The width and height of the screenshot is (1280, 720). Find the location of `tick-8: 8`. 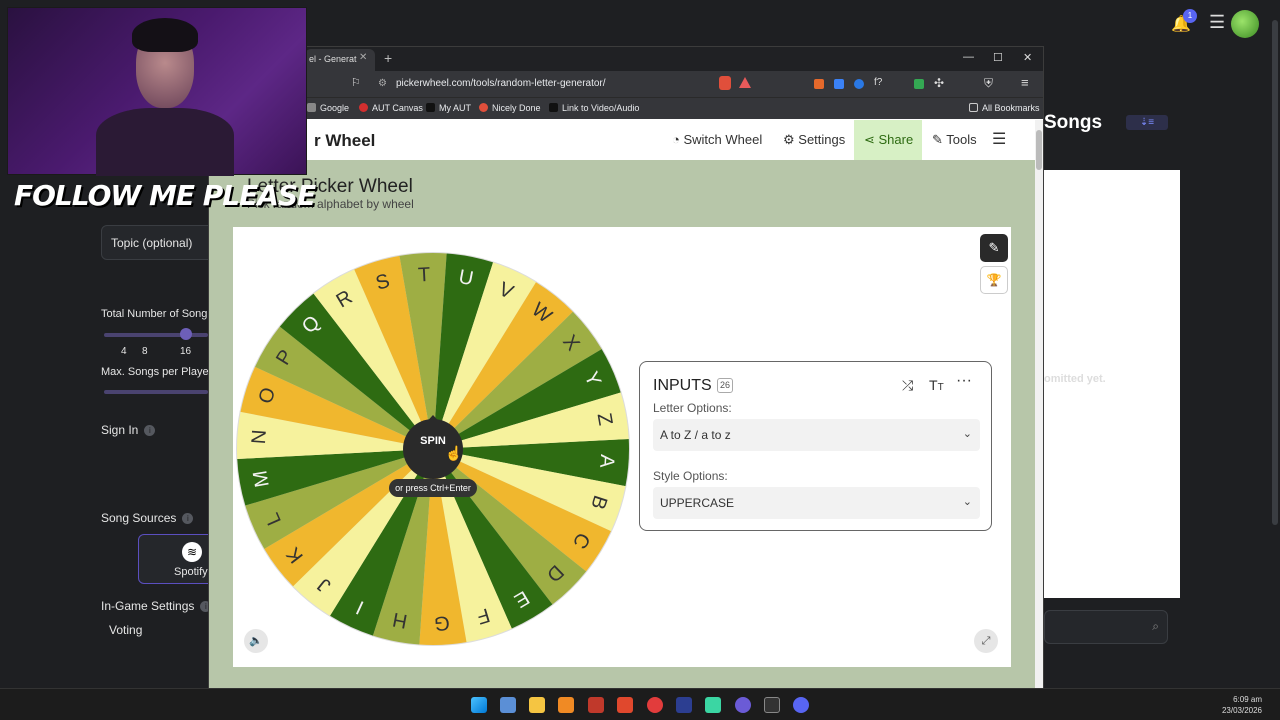

tick-8: 8 is located at coordinates (145, 351).